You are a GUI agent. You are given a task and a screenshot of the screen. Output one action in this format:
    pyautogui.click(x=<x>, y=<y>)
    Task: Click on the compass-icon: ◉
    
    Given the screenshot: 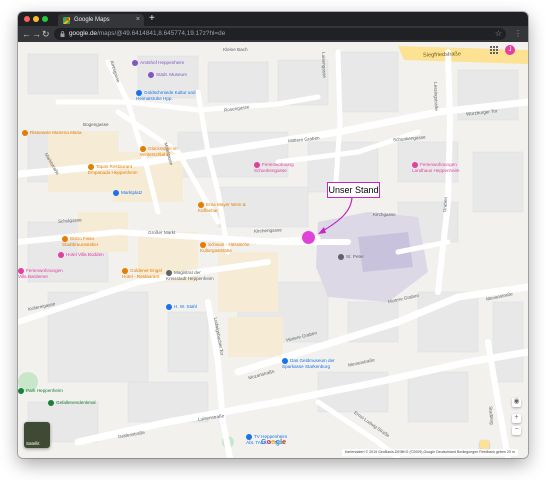 What is the action you would take?
    pyautogui.click(x=516, y=402)
    